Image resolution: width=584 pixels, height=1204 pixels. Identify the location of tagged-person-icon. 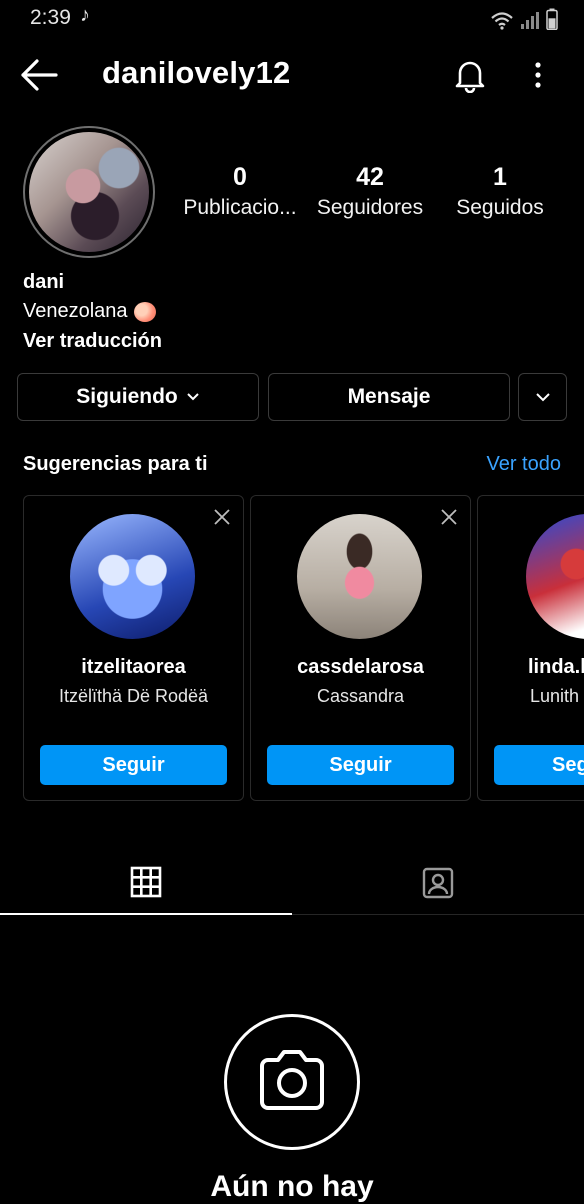
(438, 883).